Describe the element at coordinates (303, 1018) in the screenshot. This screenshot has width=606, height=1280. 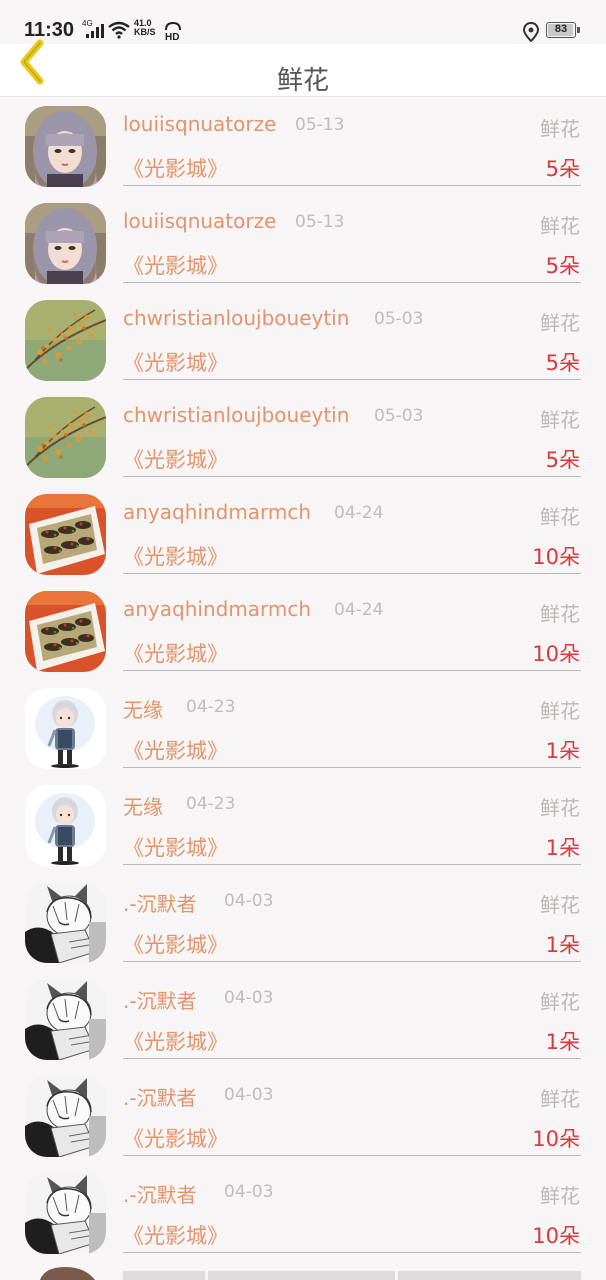
I see `list-item: .-沉默者 04-03 鲜花《光影城》 1朵` at that location.